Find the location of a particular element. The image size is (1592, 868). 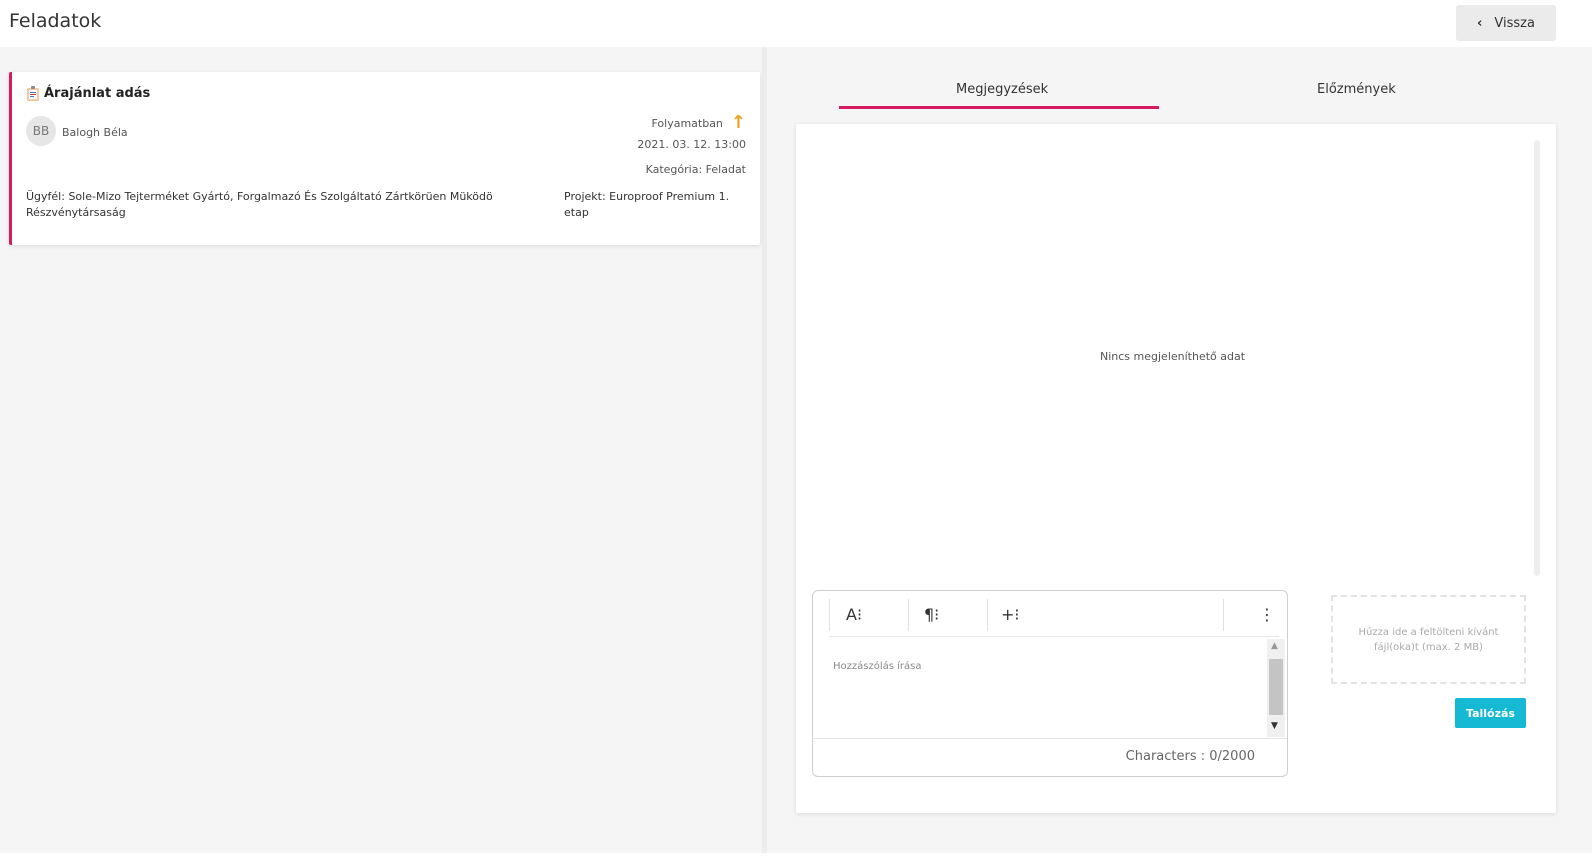

comment-placeholder: Hozzászólás írása is located at coordinates (877, 666).